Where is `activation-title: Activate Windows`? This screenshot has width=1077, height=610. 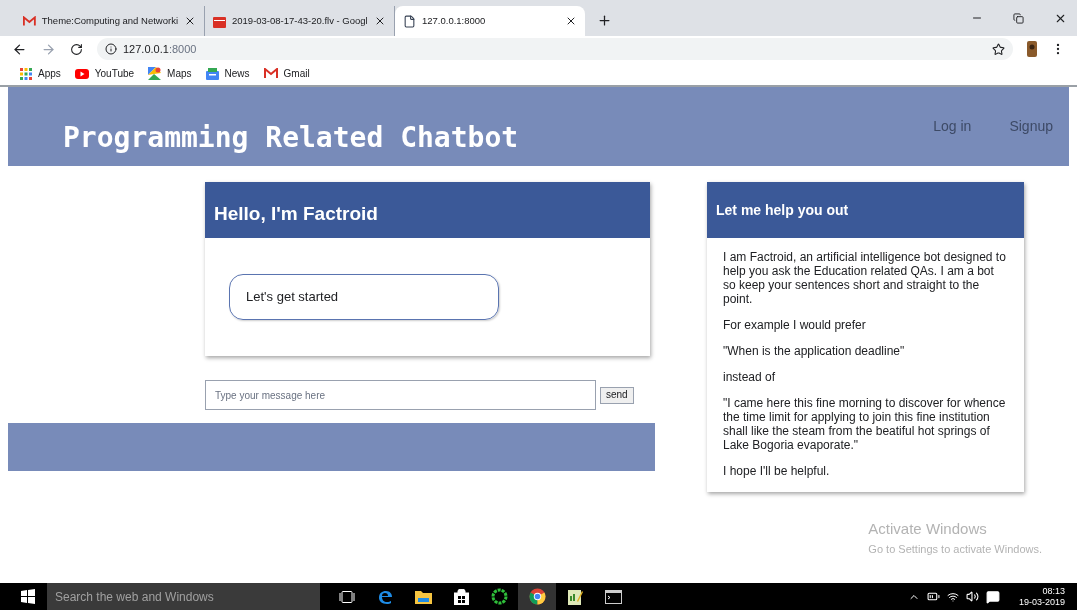
activation-title: Activate Windows is located at coordinates (928, 529).